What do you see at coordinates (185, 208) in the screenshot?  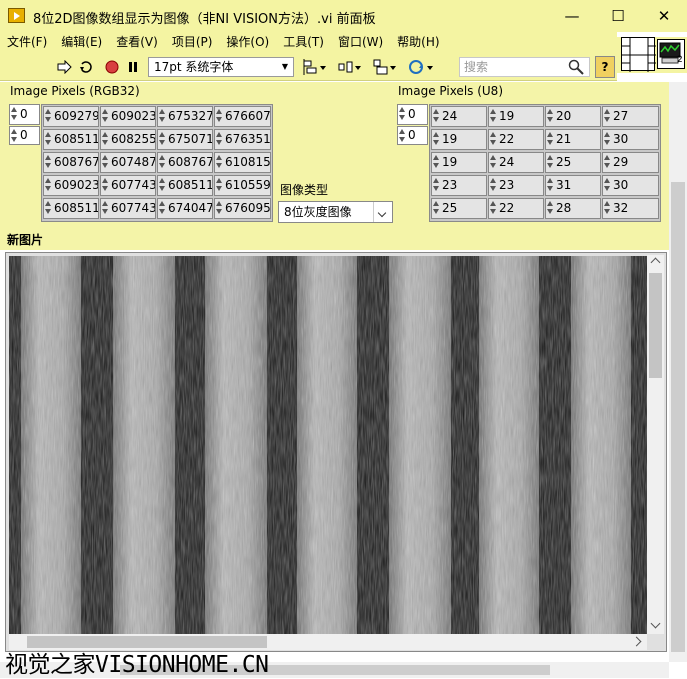 I see `rgb32-cell: 674047` at bounding box center [185, 208].